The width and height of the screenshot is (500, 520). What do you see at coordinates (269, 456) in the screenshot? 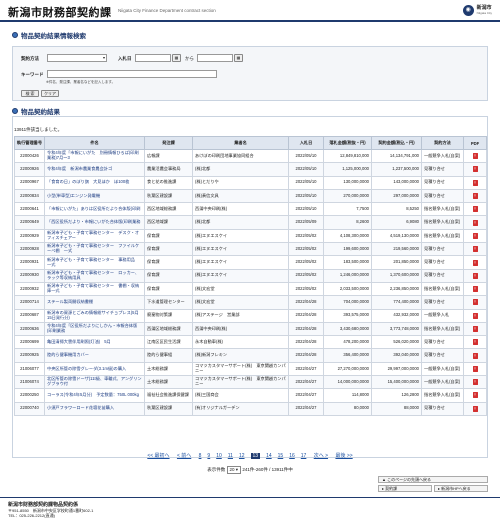
I see `page-link: 14` at bounding box center [269, 456].